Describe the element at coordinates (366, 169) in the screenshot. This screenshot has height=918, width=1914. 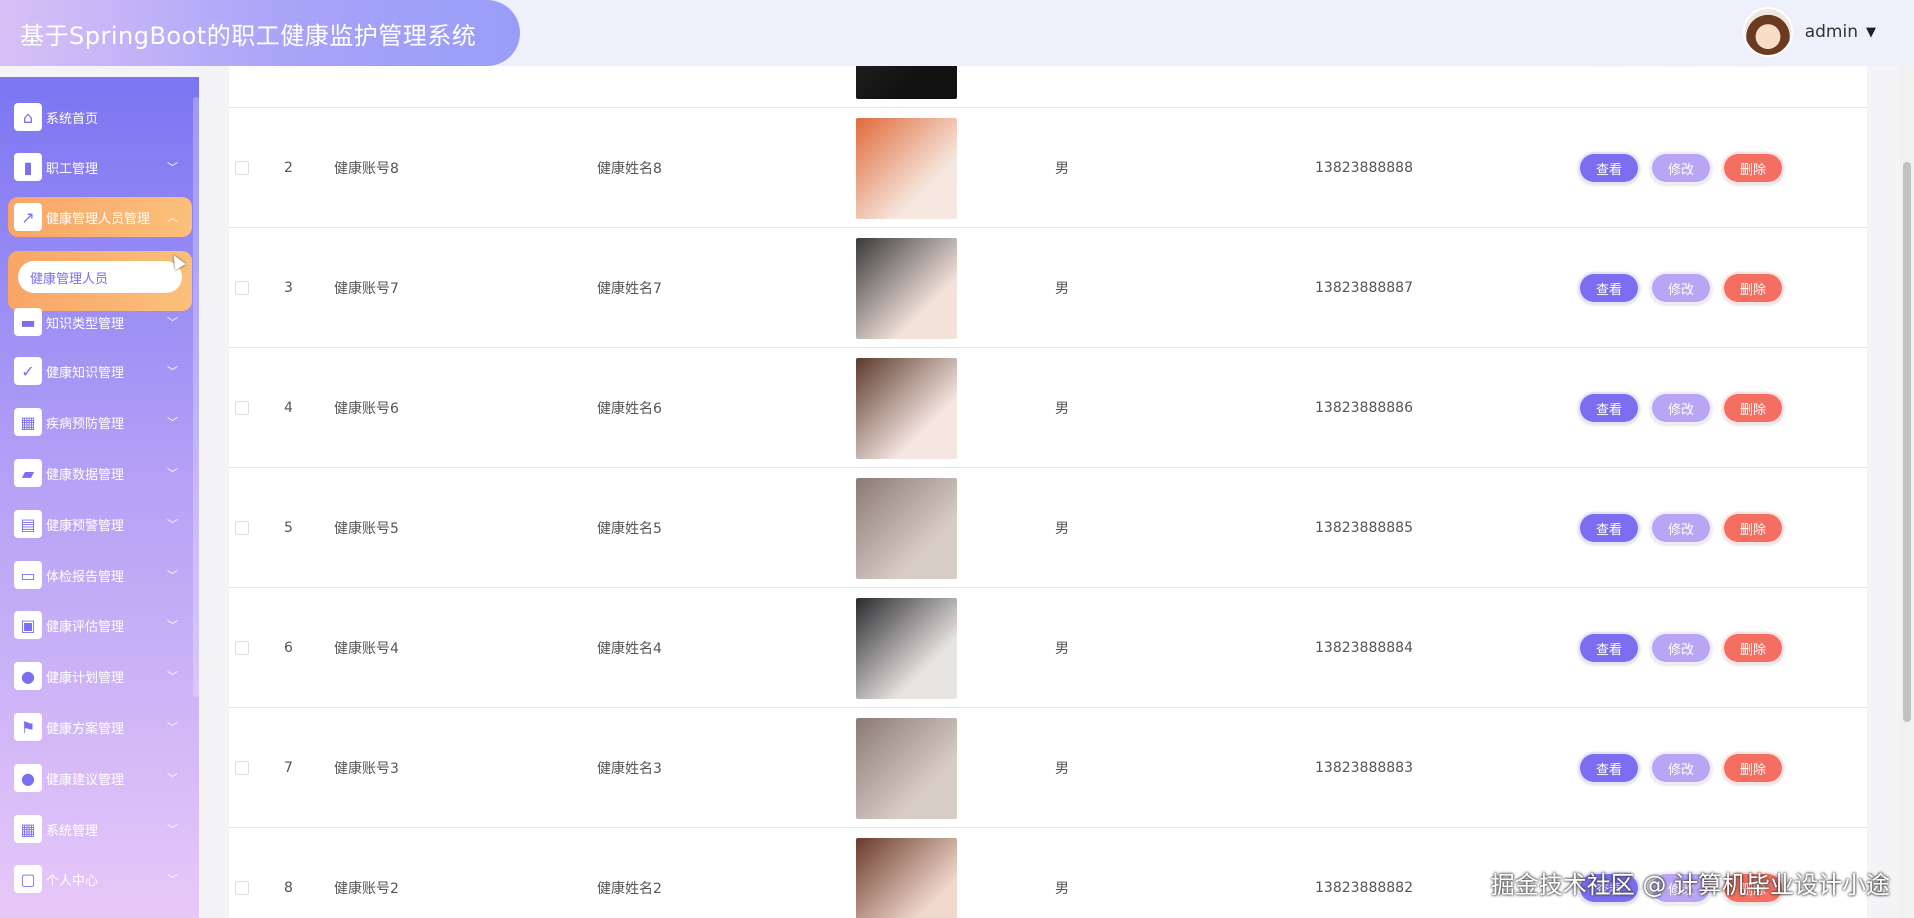
I see `account-cell: 健康账号8` at that location.